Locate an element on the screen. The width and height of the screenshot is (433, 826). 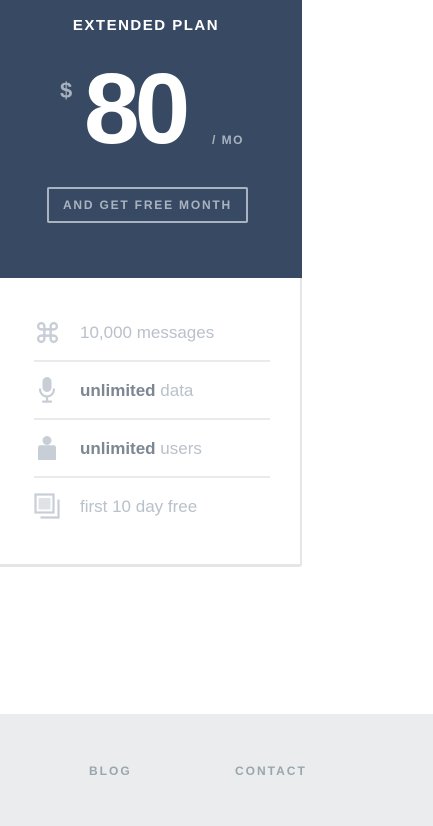
feature-item-free-trial: first 10 day free is located at coordinates (152, 507).